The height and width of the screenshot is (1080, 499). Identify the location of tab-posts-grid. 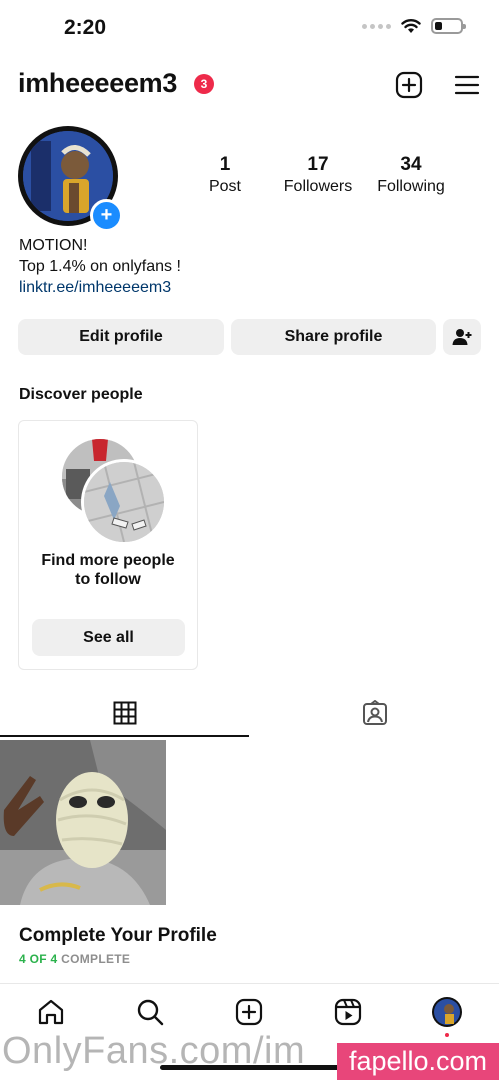
(124, 713).